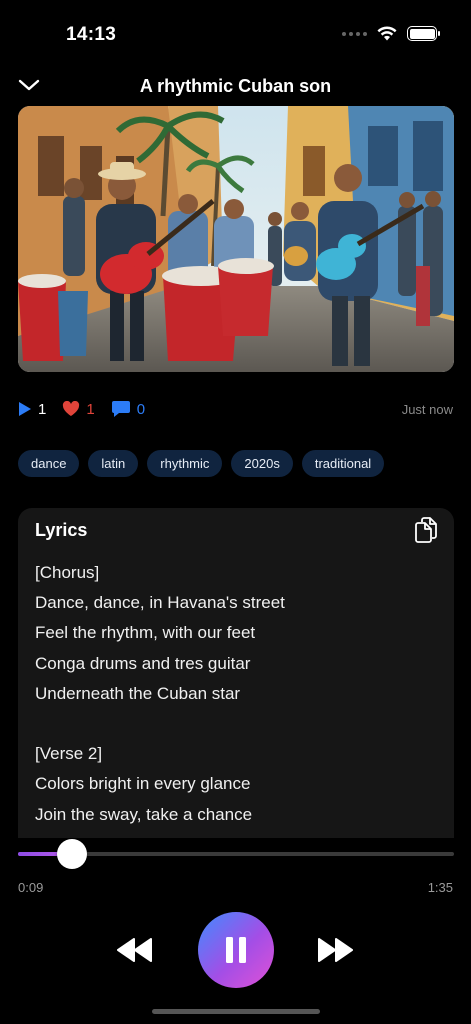 The width and height of the screenshot is (471, 1024). I want to click on heart-icon, so click(71, 409).